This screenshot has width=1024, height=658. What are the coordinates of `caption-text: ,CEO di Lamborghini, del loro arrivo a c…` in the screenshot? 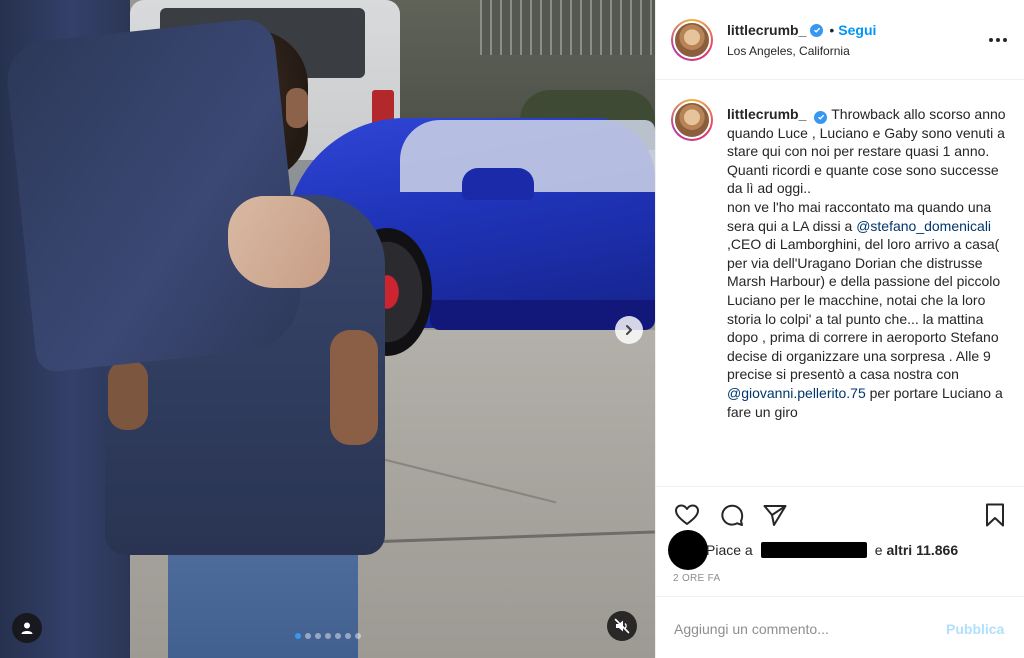 It's located at (864, 309).